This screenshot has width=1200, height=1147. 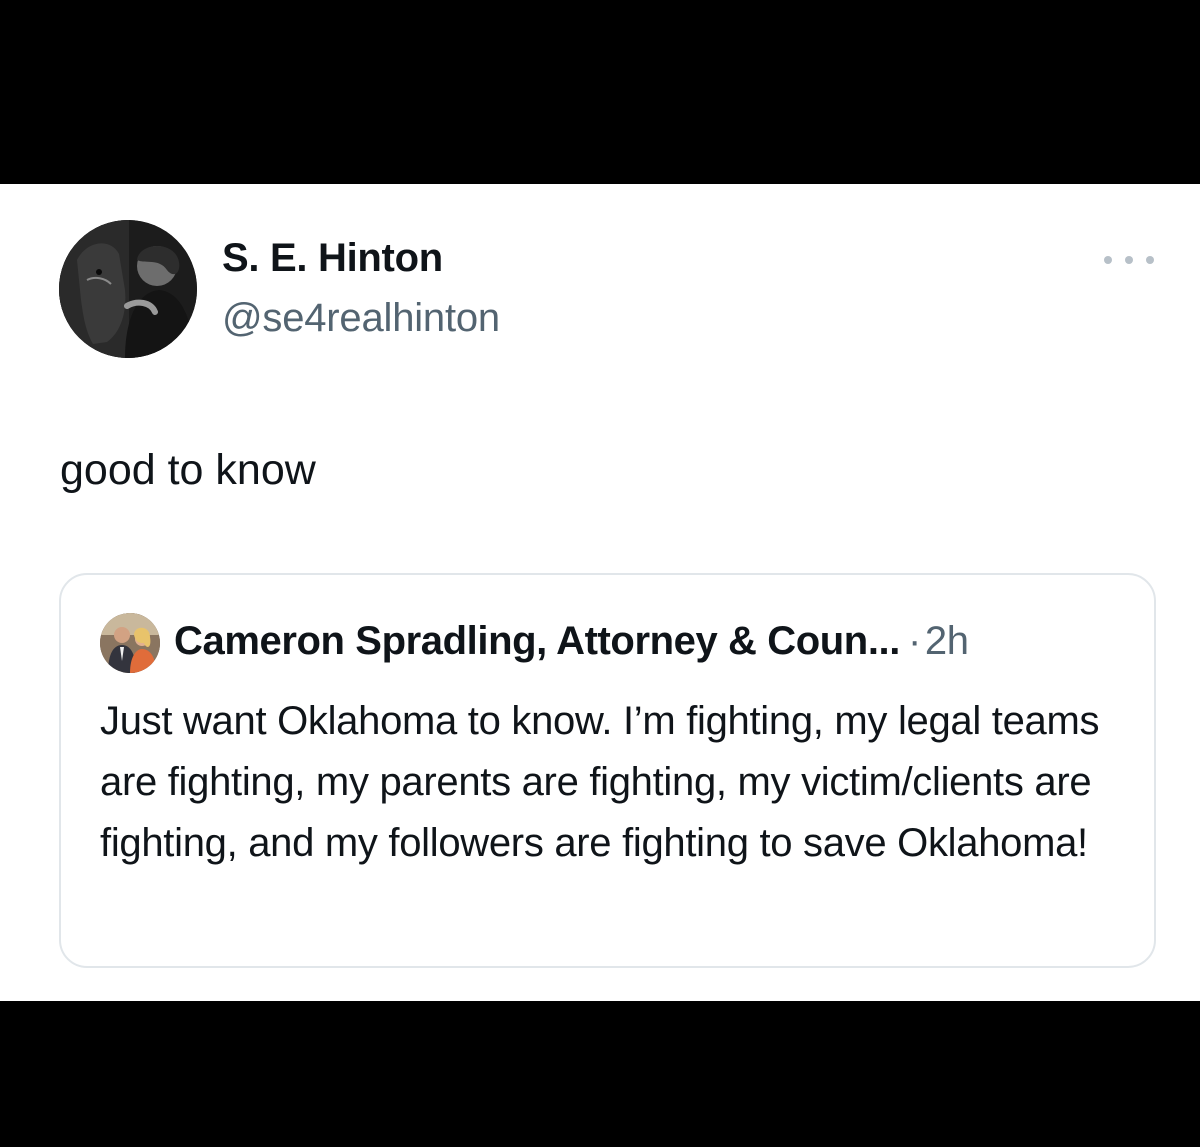 I want to click on bottom-black-band, so click(x=600, y=1074).